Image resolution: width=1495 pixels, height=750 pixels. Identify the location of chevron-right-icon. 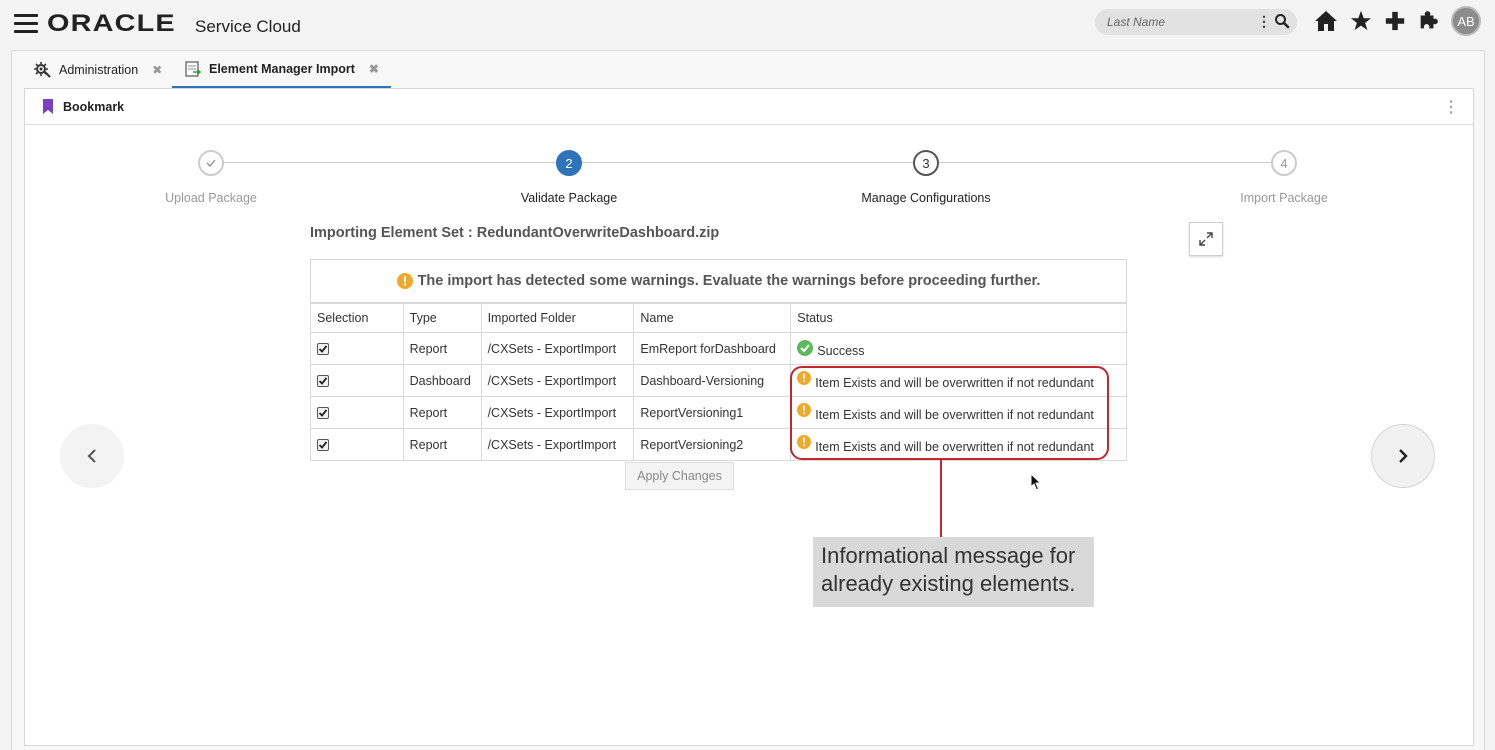
(1403, 456).